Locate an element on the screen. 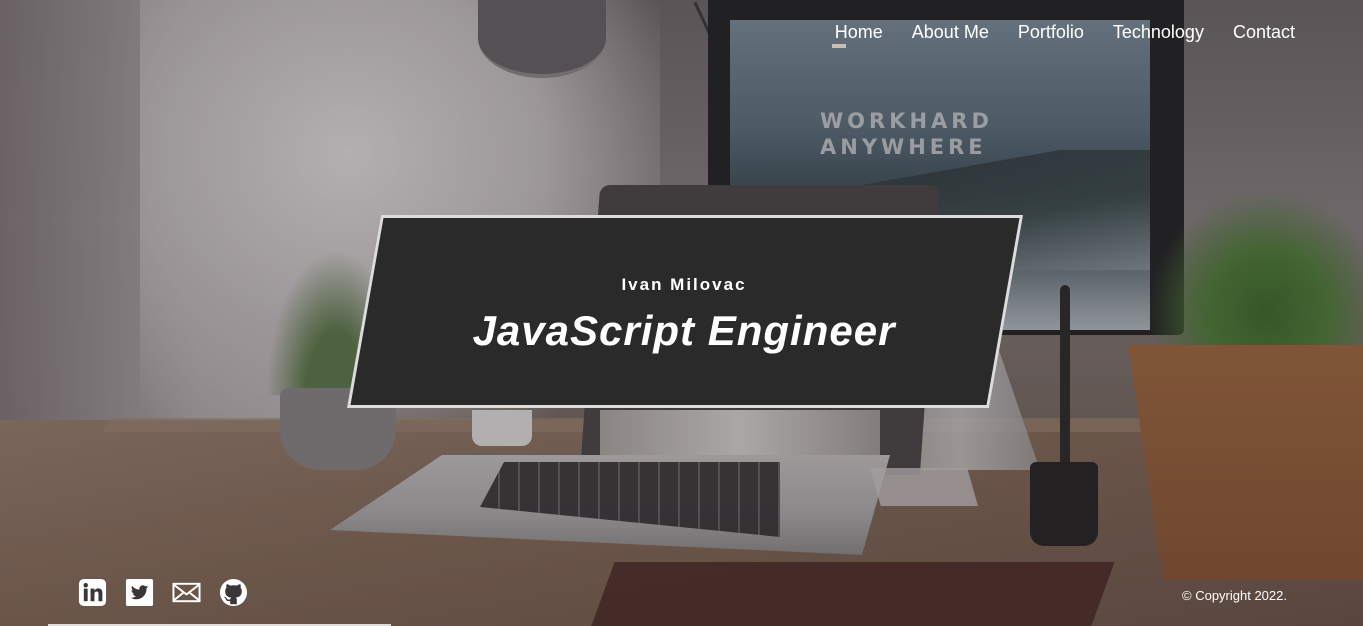 This screenshot has height=626, width=1363. nav-contact: Contact is located at coordinates (1264, 32).